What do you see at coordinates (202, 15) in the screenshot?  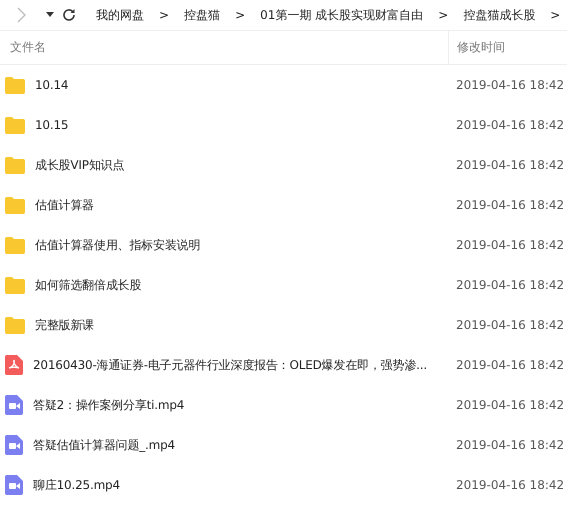 I see `breadcrumb-link: 控盘猫` at bounding box center [202, 15].